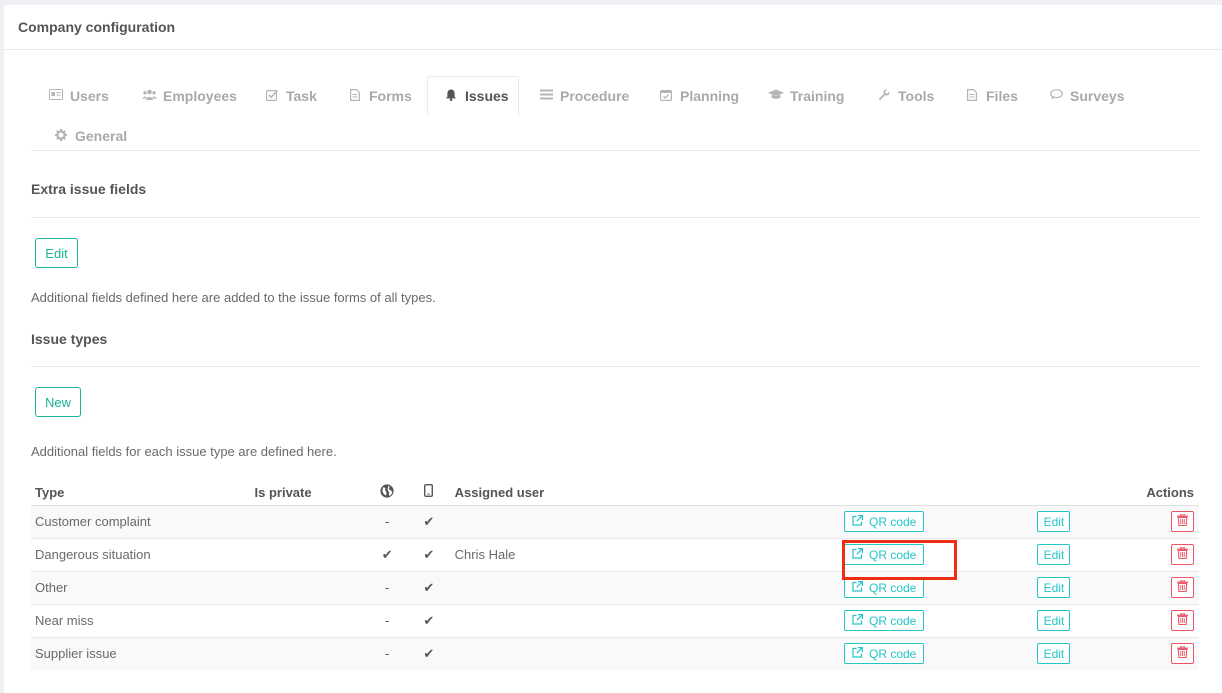 This screenshot has width=1222, height=693. I want to click on tab-label: Procedure, so click(595, 96).